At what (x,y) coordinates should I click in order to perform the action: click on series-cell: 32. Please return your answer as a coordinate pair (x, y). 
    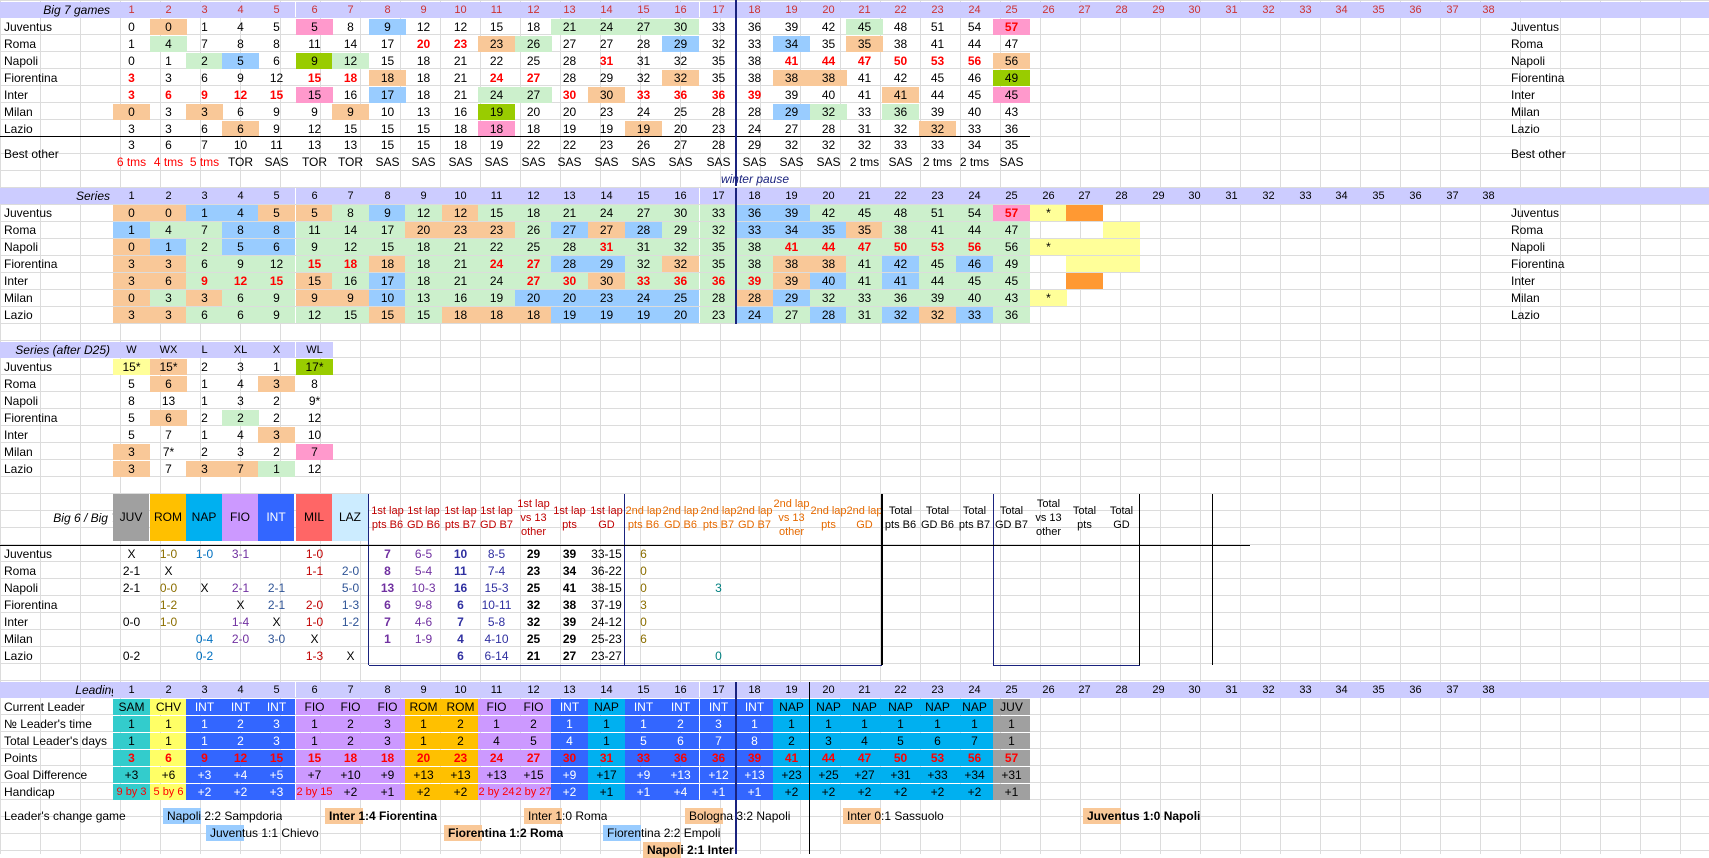
    Looking at the image, I should click on (718, 230).